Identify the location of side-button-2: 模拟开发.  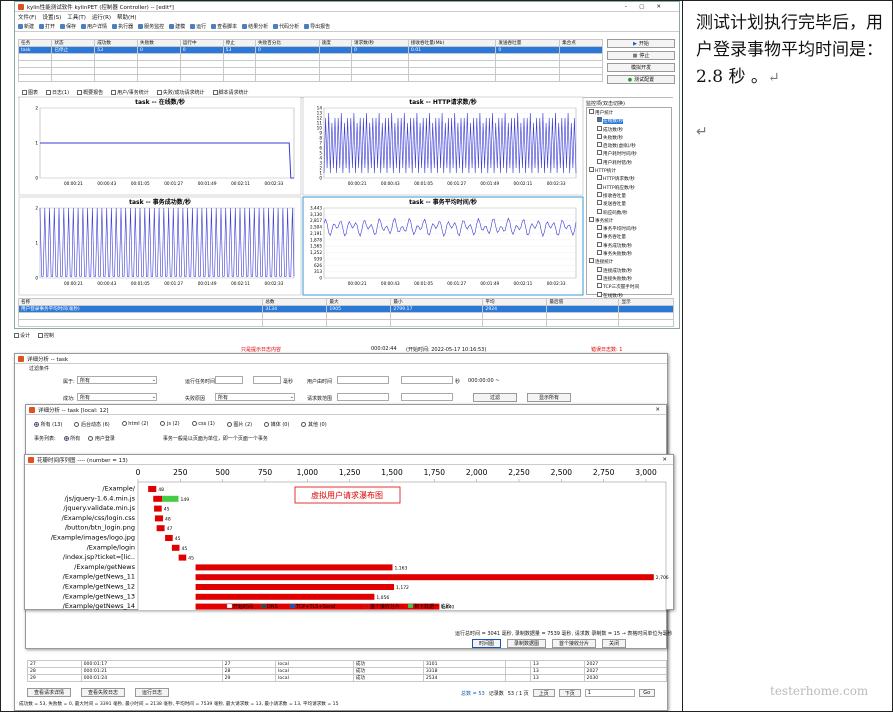
(641, 67).